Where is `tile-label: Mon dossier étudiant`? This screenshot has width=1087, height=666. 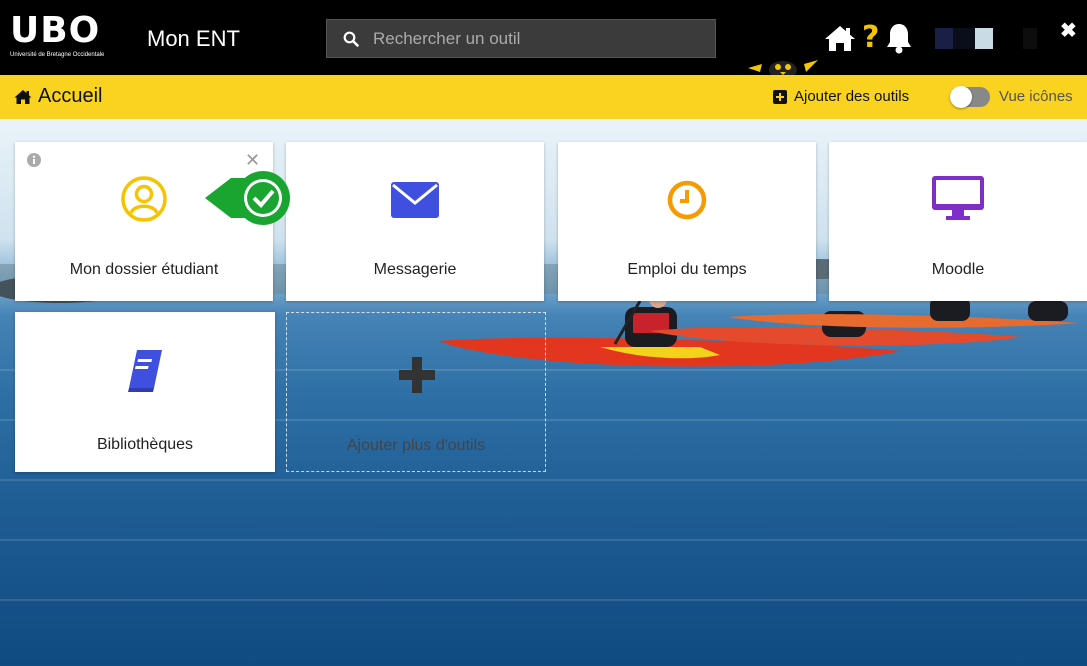 tile-label: Mon dossier étudiant is located at coordinates (144, 269).